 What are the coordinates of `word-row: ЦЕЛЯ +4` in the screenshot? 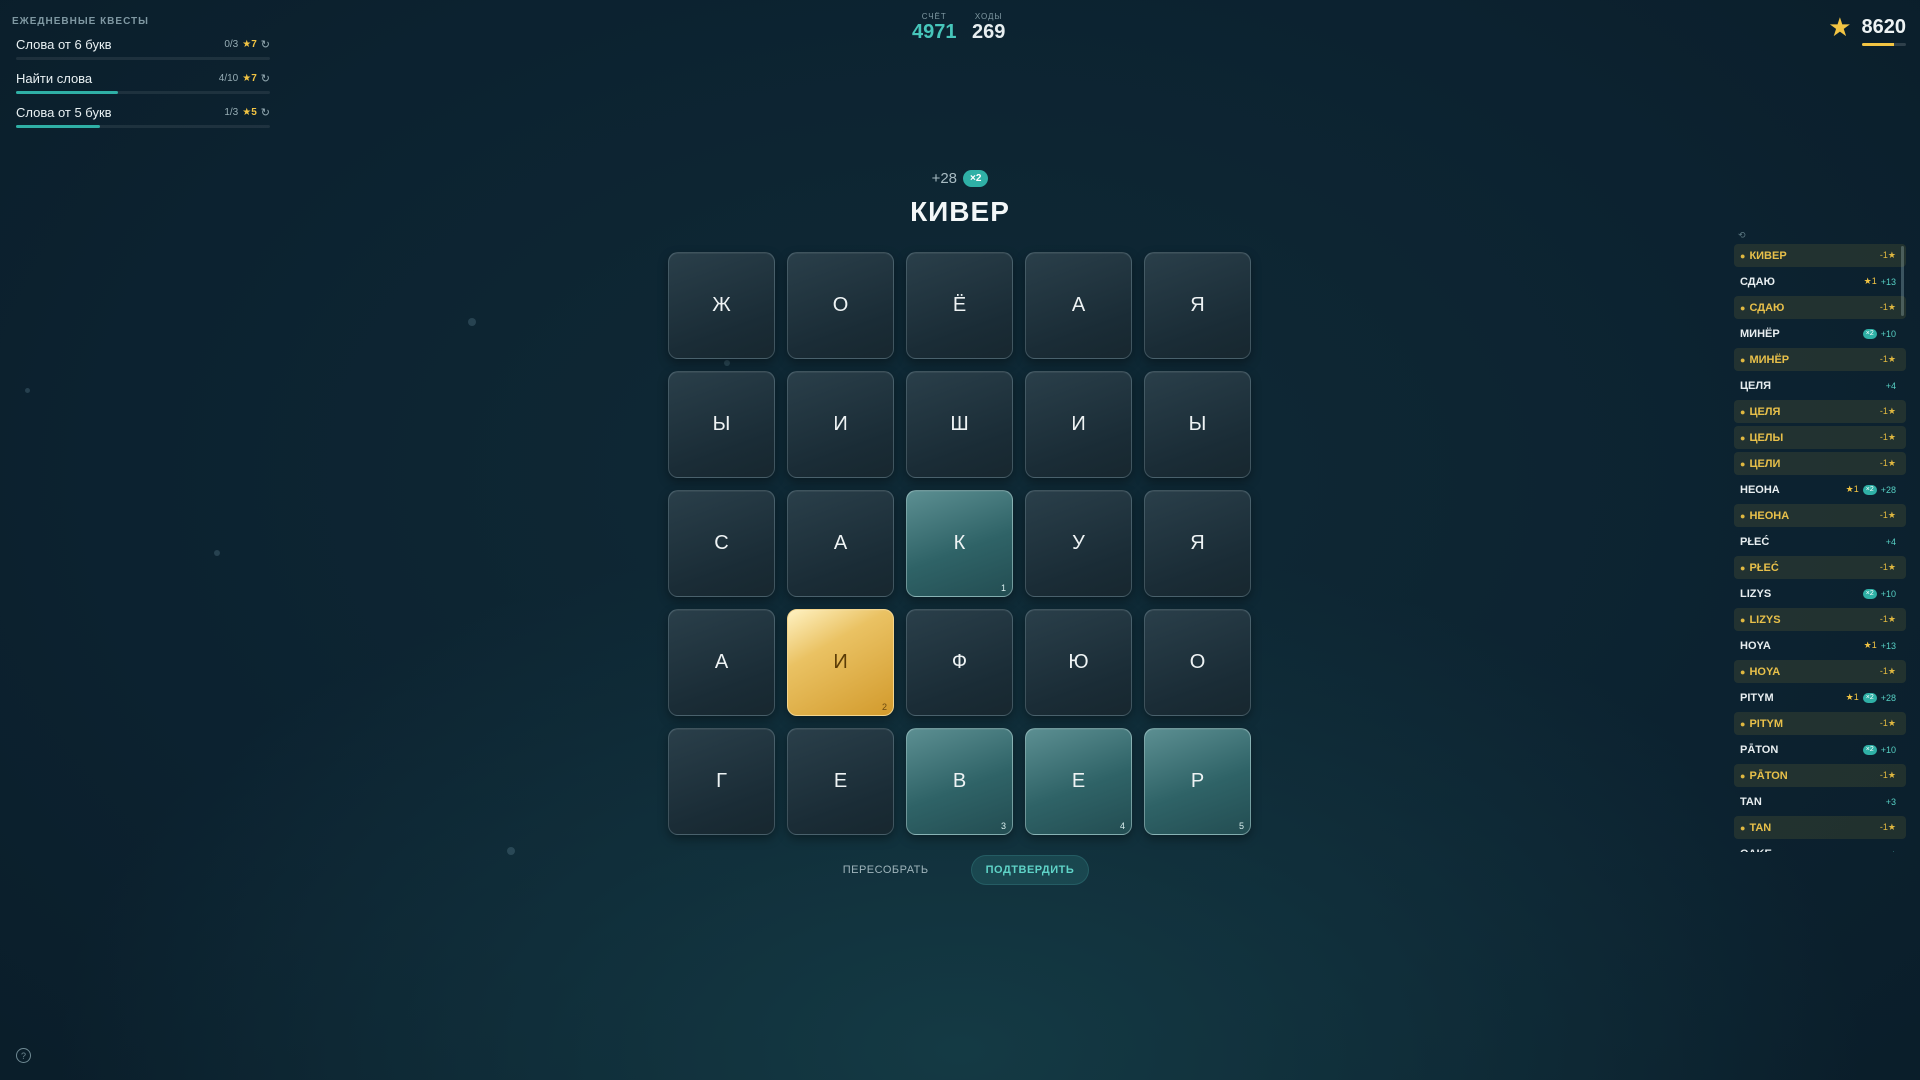 It's located at (1820, 385).